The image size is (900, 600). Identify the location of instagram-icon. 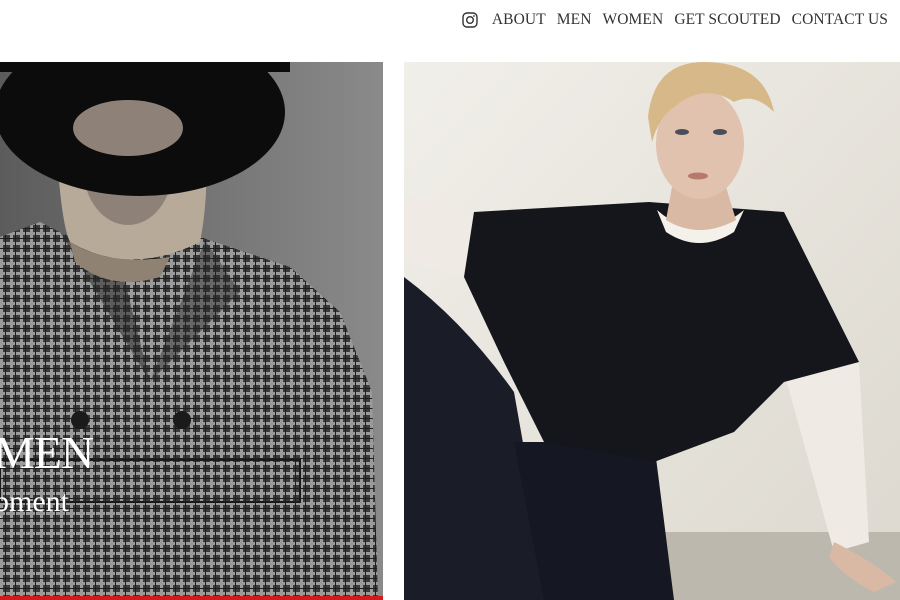
(470, 20).